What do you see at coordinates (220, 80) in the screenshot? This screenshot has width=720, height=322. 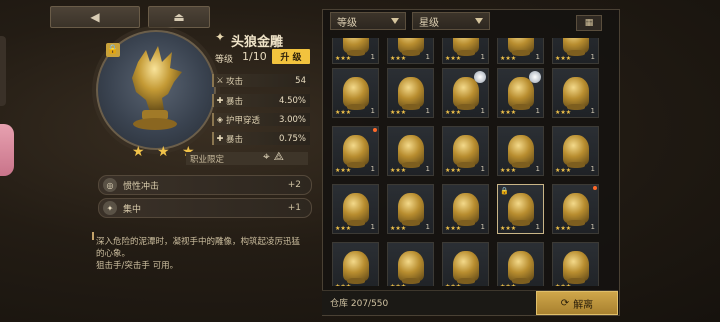 I see `sword-icon: ⚔` at bounding box center [220, 80].